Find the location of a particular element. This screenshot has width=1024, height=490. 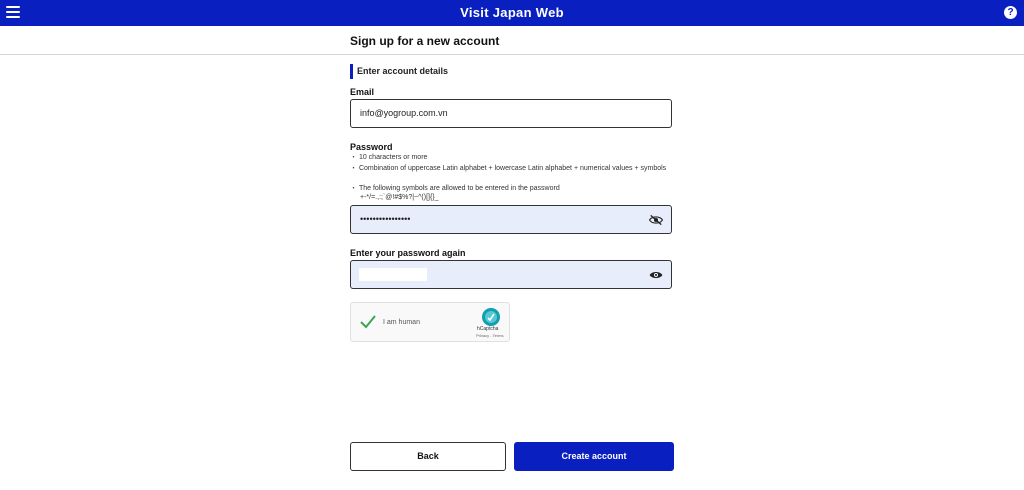

help-icon: ? is located at coordinates (1010, 12).